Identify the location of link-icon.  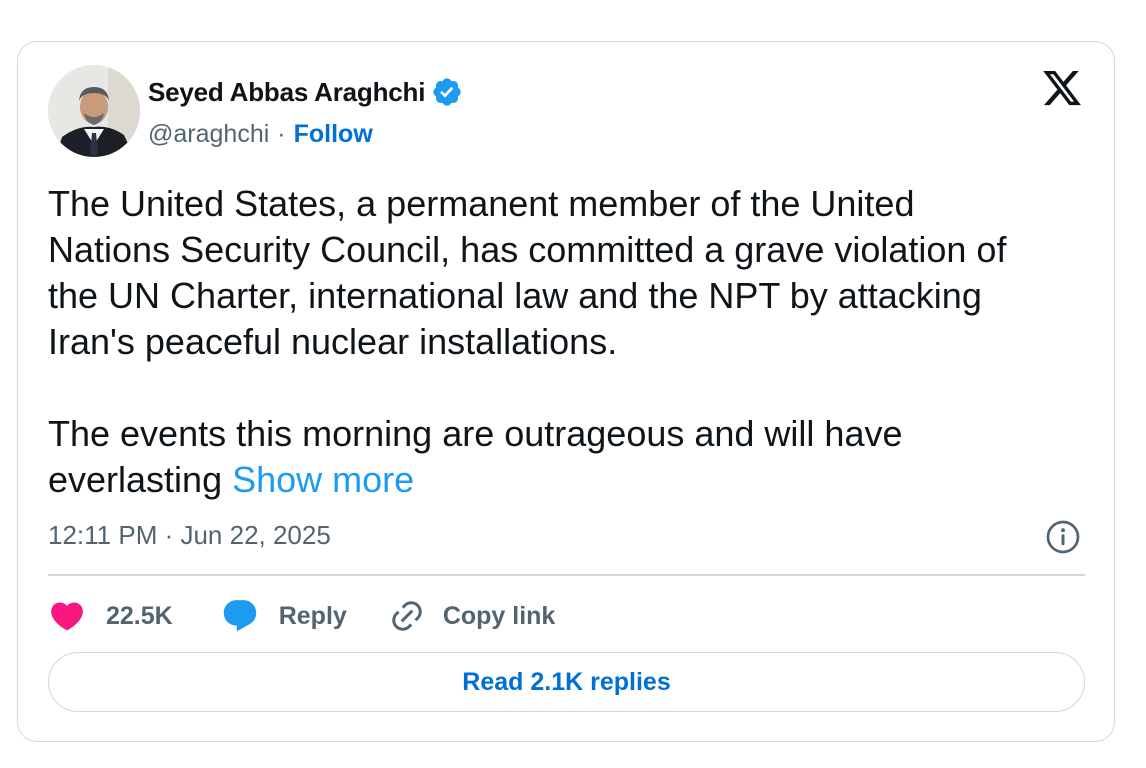
(407, 616).